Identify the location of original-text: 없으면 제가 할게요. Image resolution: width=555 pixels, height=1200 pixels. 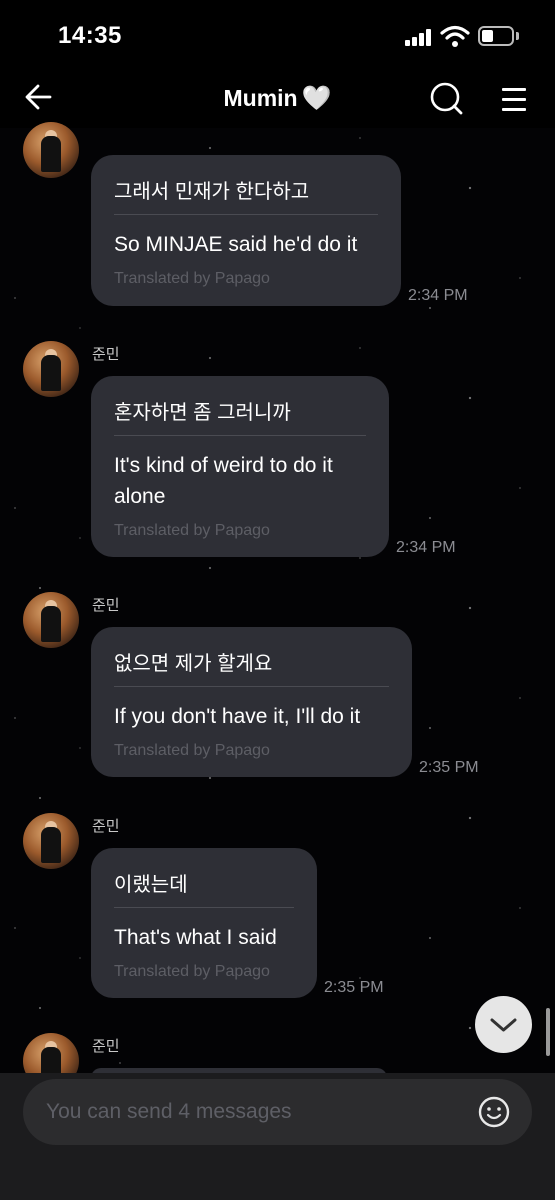
(193, 664).